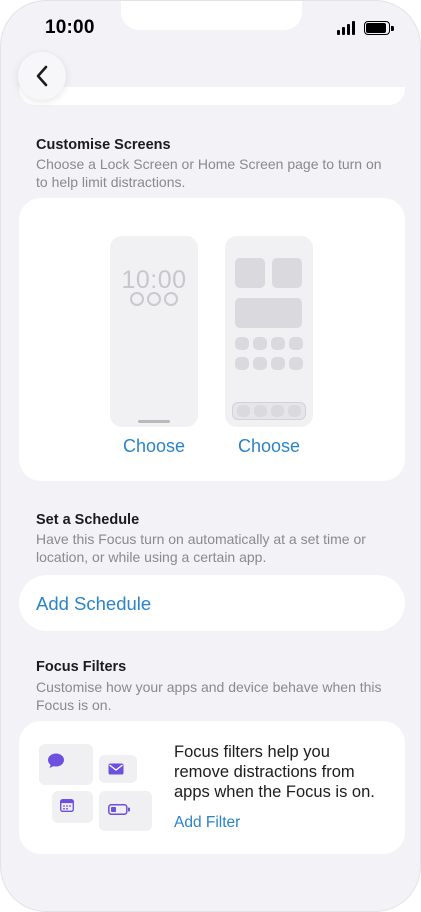 This screenshot has width=421, height=912. Describe the element at coordinates (269, 446) in the screenshot. I see `choose-home-screen-link: Choose` at that location.